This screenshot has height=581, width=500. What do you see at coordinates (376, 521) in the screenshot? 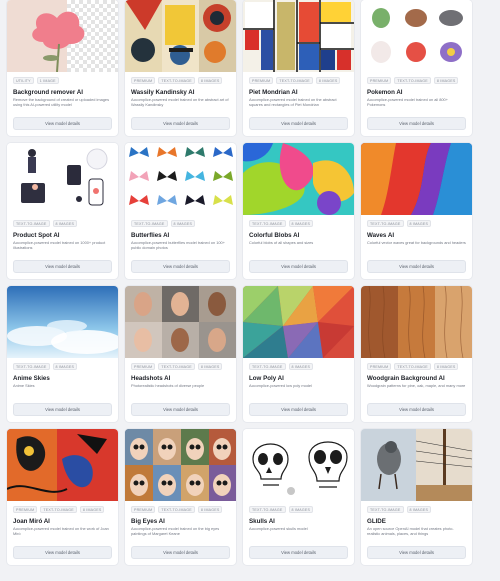
I see `model-title: GLIDE` at bounding box center [376, 521].